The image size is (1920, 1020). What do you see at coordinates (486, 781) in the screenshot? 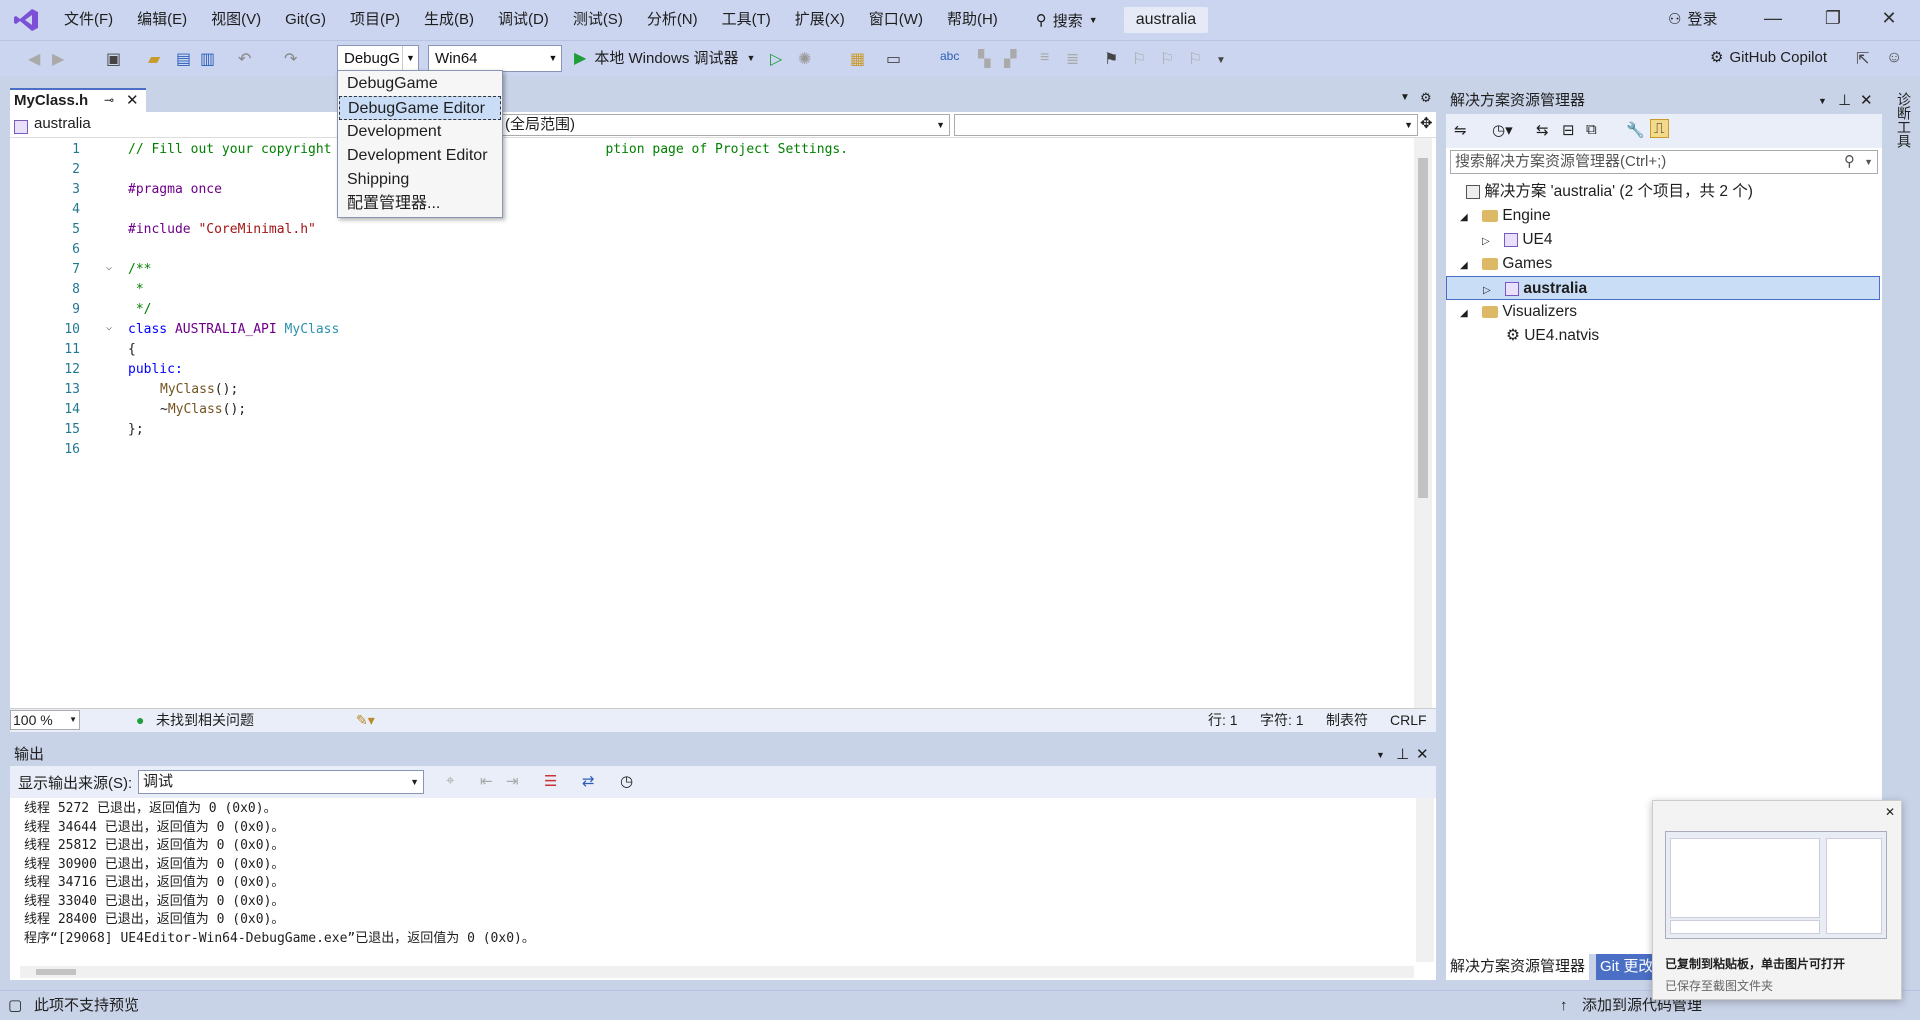
I see `prev-message-icon: ⇤` at bounding box center [486, 781].